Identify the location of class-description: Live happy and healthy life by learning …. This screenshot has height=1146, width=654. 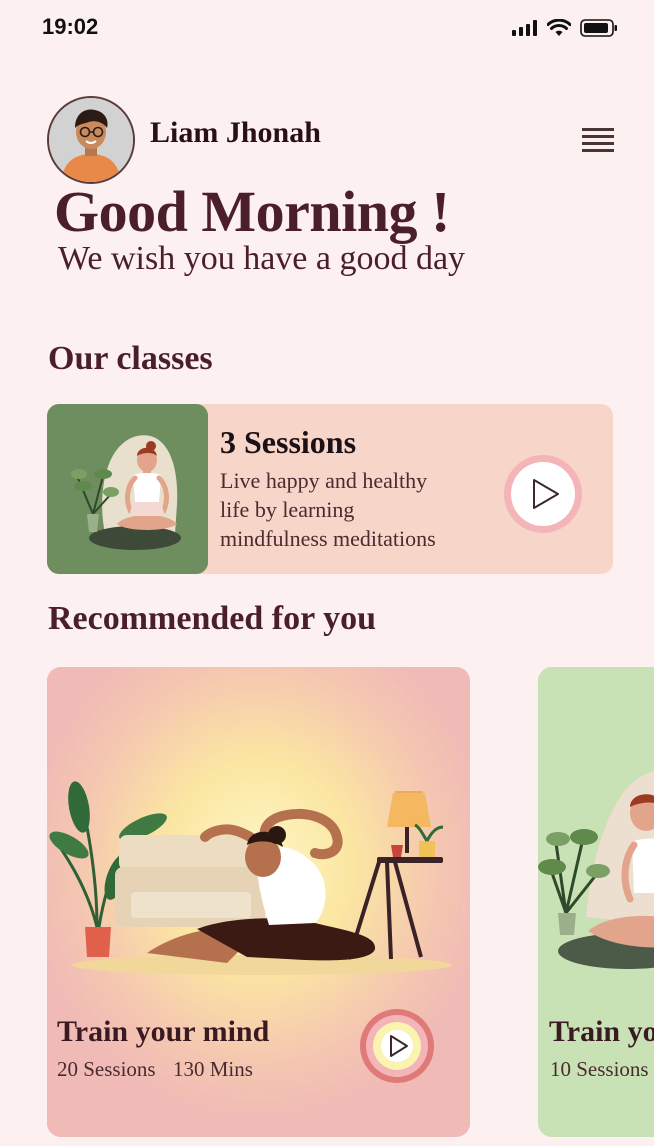
(350, 509).